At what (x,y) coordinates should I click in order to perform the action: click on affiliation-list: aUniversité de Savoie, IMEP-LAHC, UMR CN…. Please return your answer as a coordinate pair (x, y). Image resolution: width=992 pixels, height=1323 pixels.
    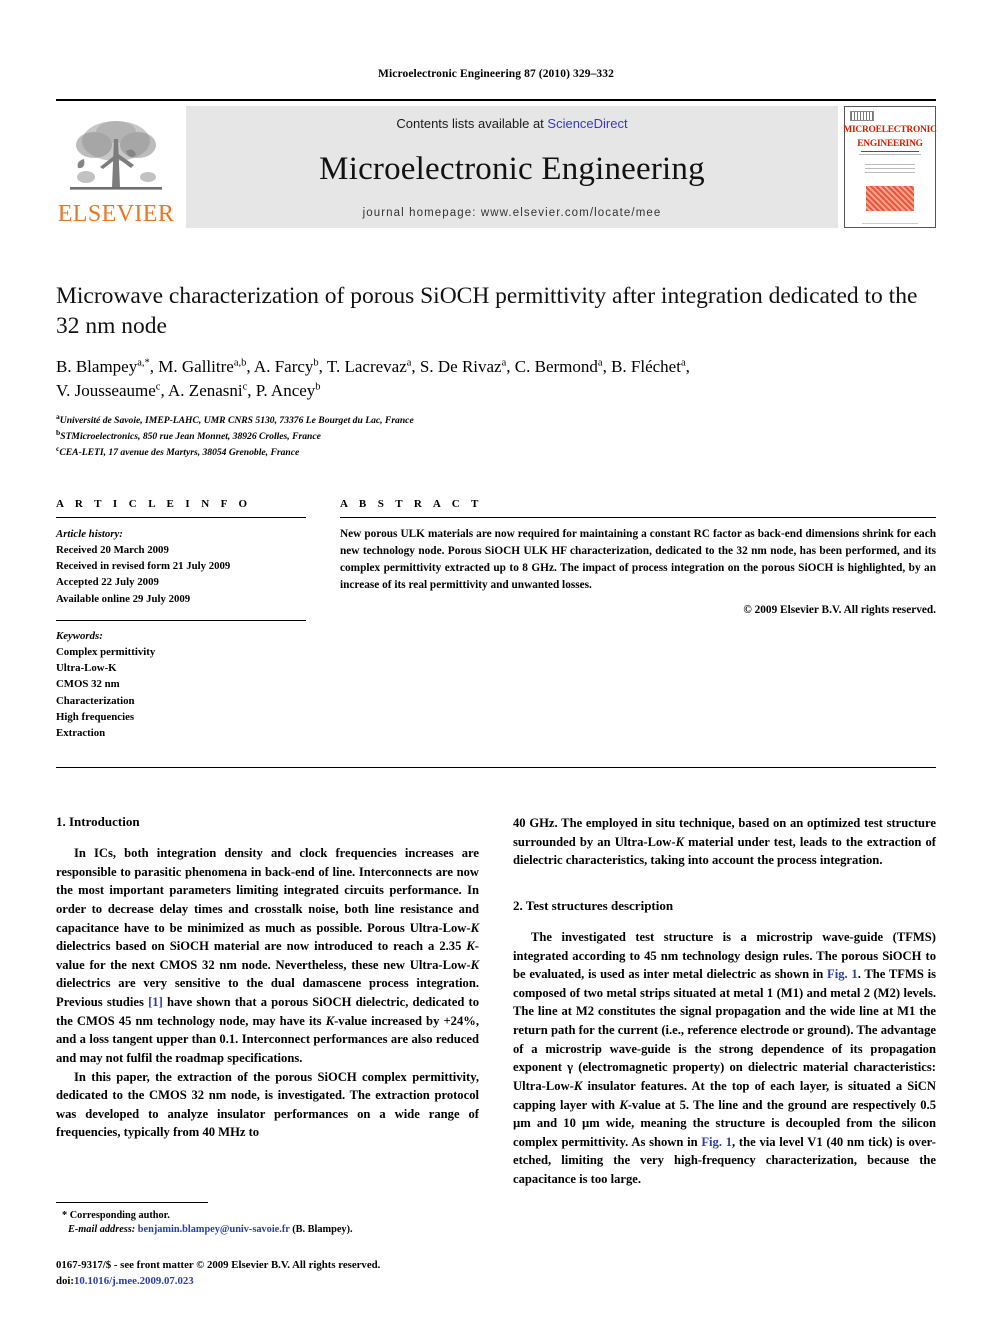
    Looking at the image, I should click on (496, 435).